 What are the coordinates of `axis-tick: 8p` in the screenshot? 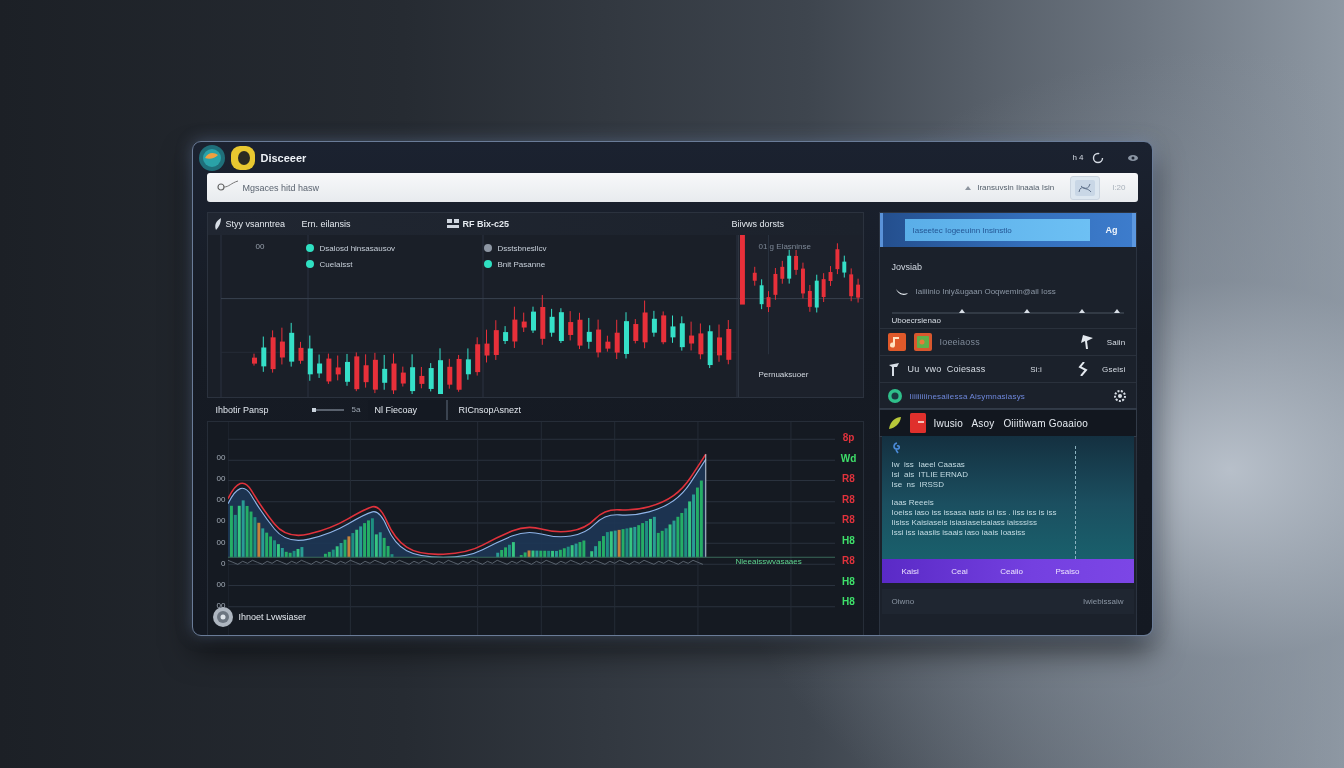 It's located at (848, 437).